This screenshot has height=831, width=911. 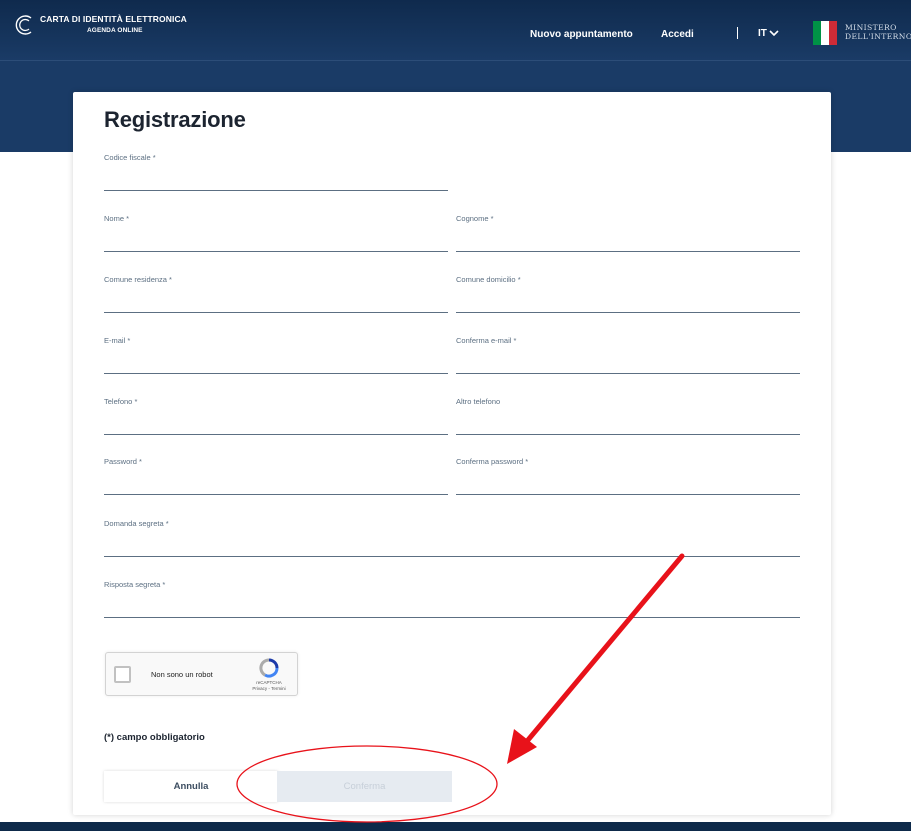 I want to click on email-input, so click(x=276, y=364).